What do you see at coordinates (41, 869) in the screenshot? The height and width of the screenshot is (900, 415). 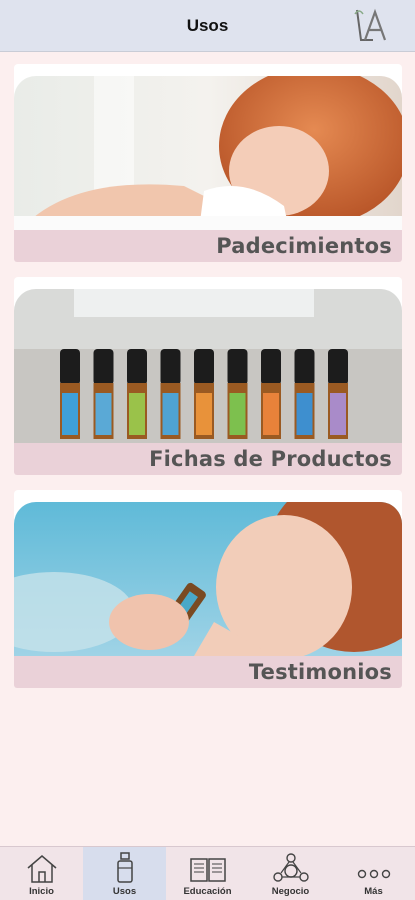 I see `home-icon` at bounding box center [41, 869].